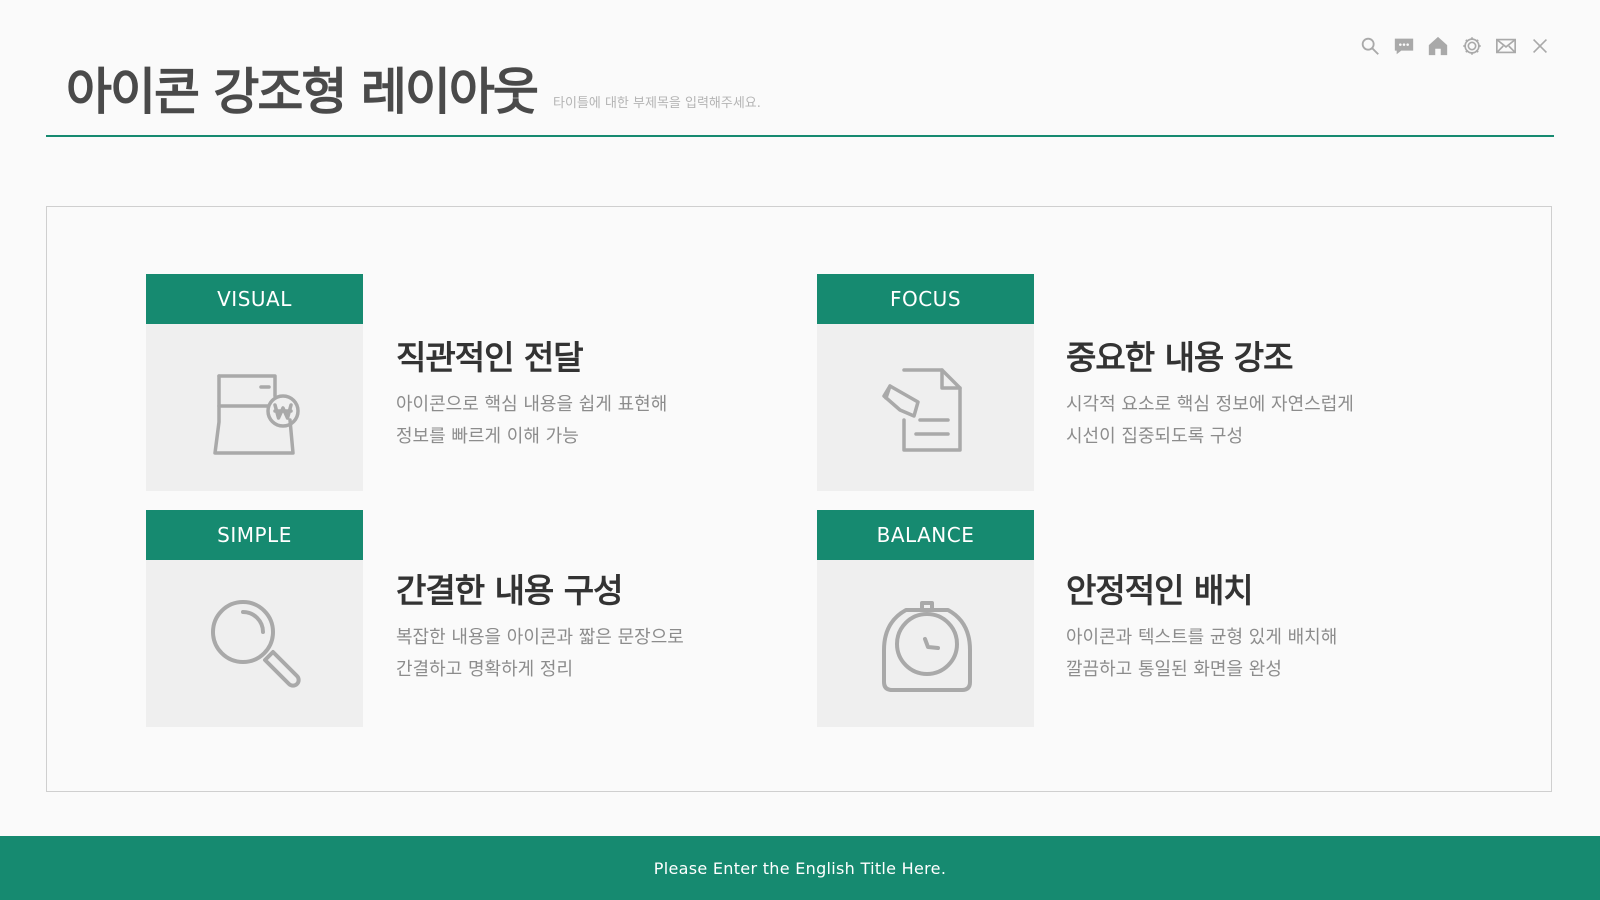 The image size is (1600, 900). I want to click on feature-desc-line1: 아이콘으로 핵심 내용을 쉽게 표현해, so click(532, 404).